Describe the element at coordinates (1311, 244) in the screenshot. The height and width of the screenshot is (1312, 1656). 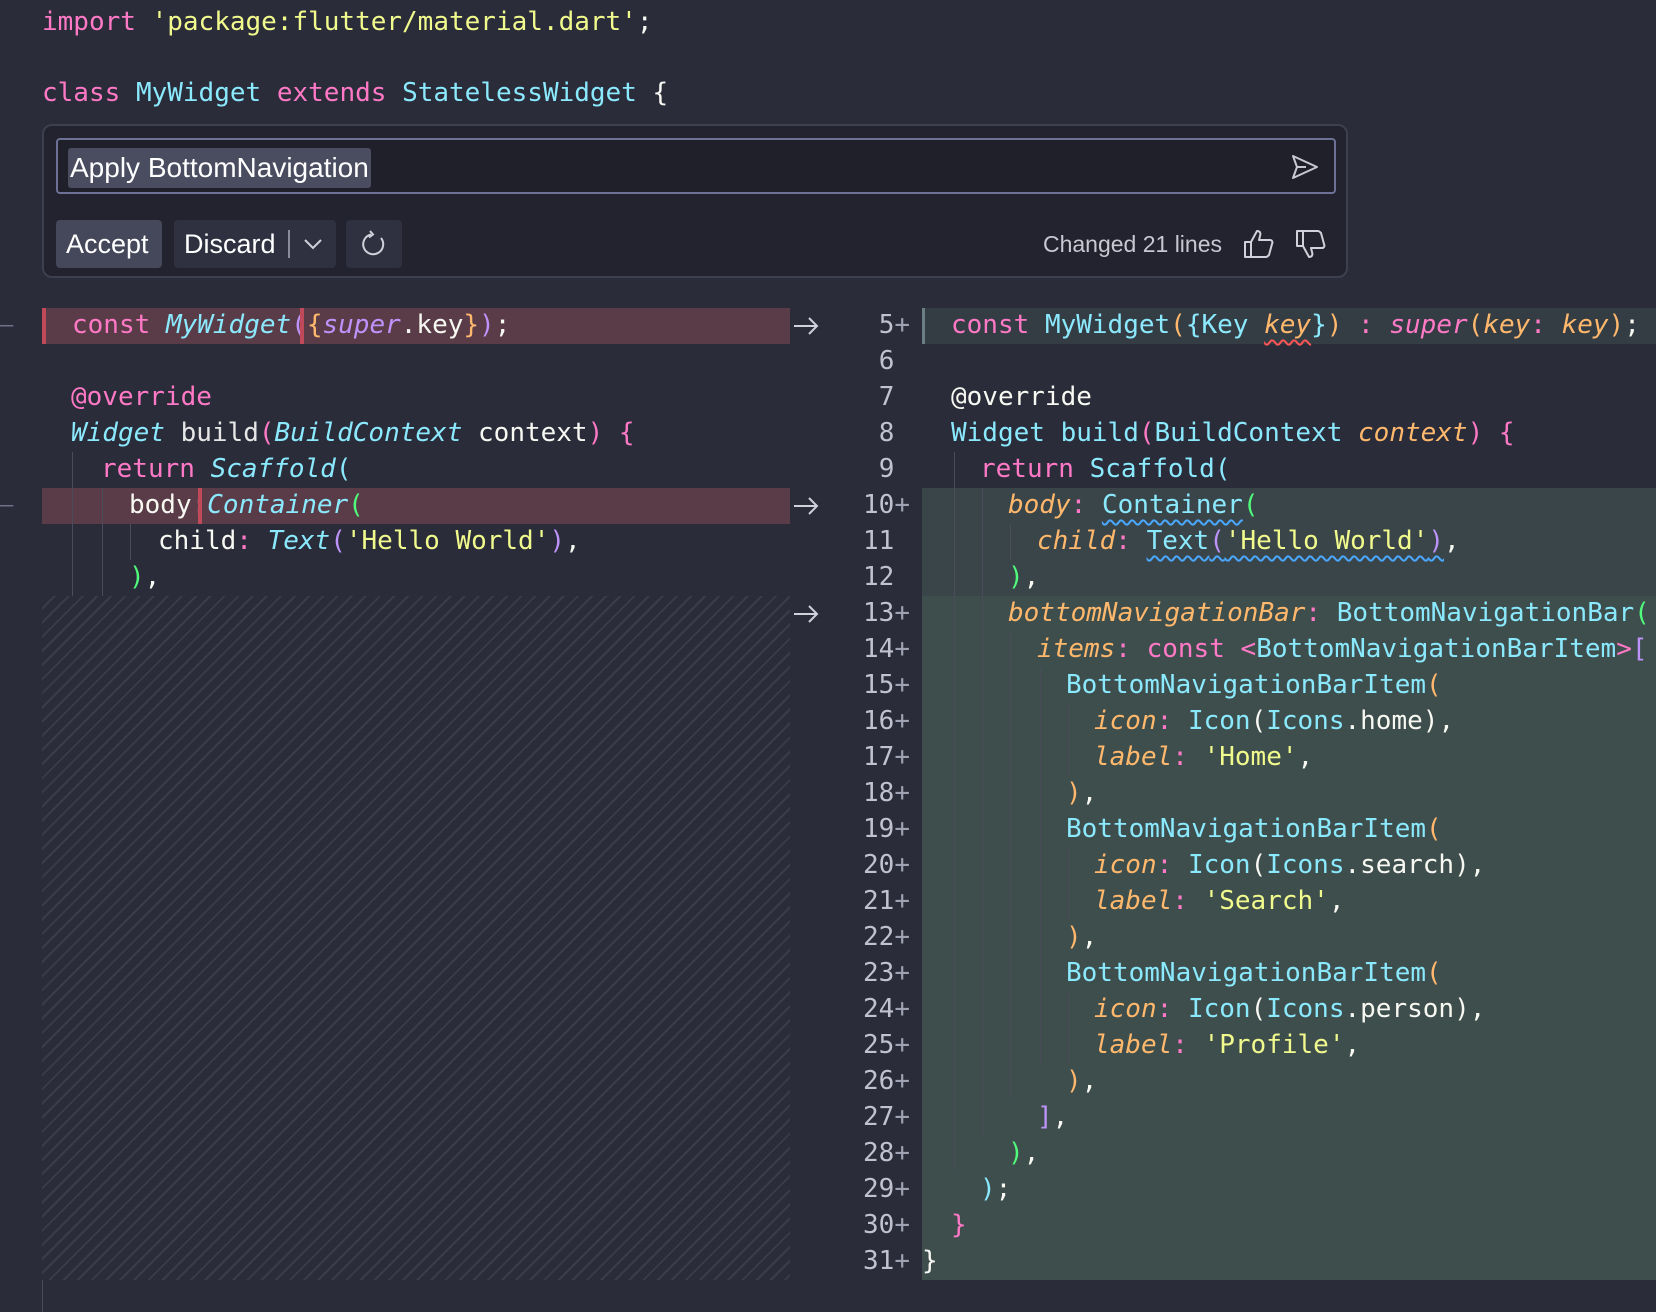
I see `thumbs-down-icon` at that location.